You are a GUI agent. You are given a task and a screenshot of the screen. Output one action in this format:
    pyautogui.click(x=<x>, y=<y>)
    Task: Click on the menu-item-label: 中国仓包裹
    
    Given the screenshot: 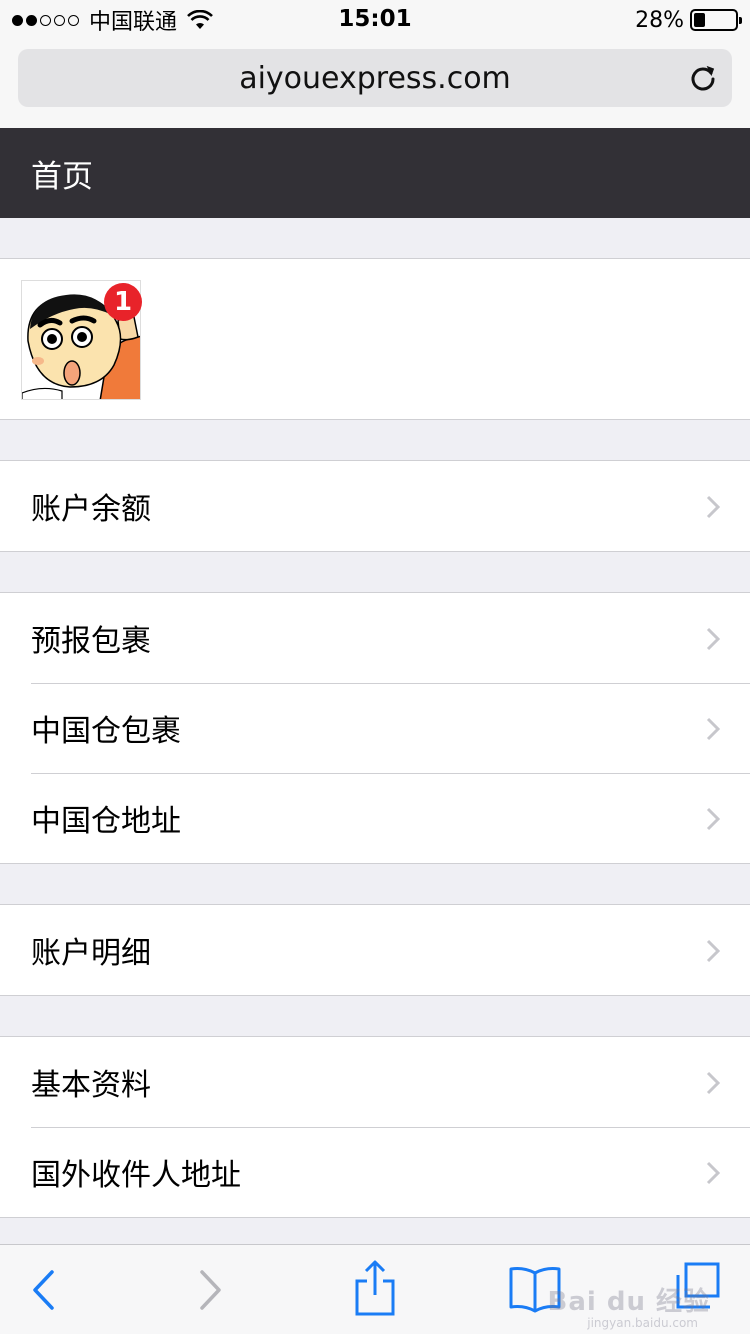 What is the action you would take?
    pyautogui.click(x=106, y=731)
    